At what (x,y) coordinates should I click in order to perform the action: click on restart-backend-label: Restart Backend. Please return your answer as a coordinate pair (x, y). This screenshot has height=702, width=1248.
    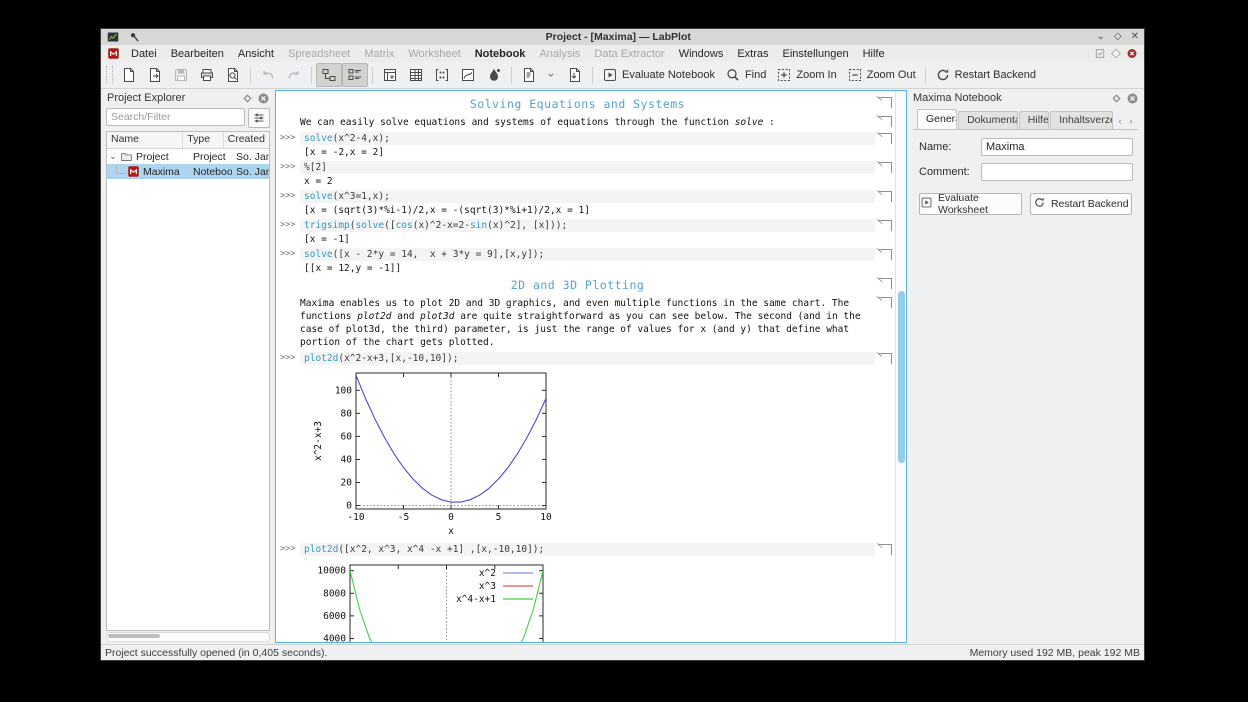
    Looking at the image, I should click on (1089, 204).